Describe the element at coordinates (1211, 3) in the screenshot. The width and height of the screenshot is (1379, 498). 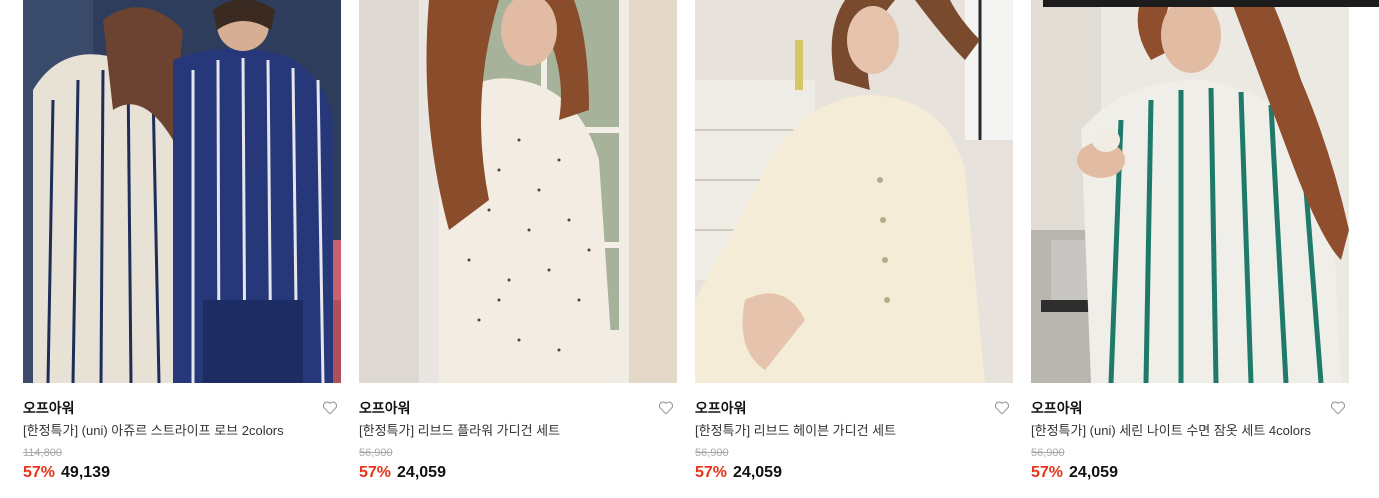
I see `floating-overlay-bar` at that location.